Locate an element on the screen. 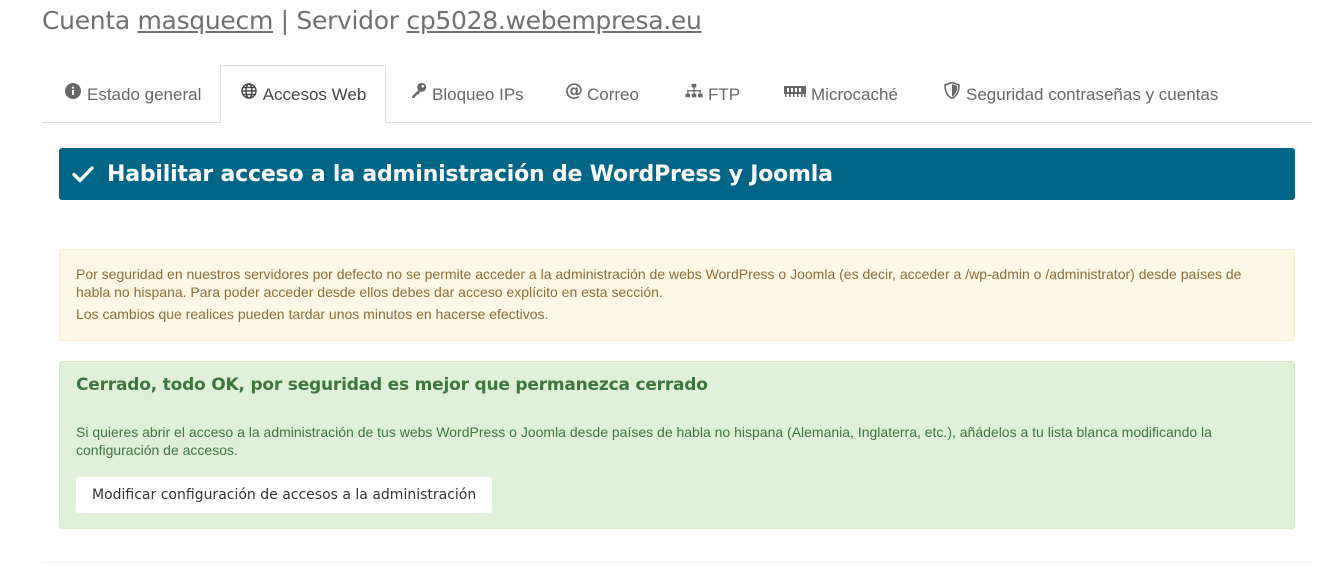 Image resolution: width=1319 pixels, height=566 pixels. account-prefix: Cuenta is located at coordinates (90, 20).